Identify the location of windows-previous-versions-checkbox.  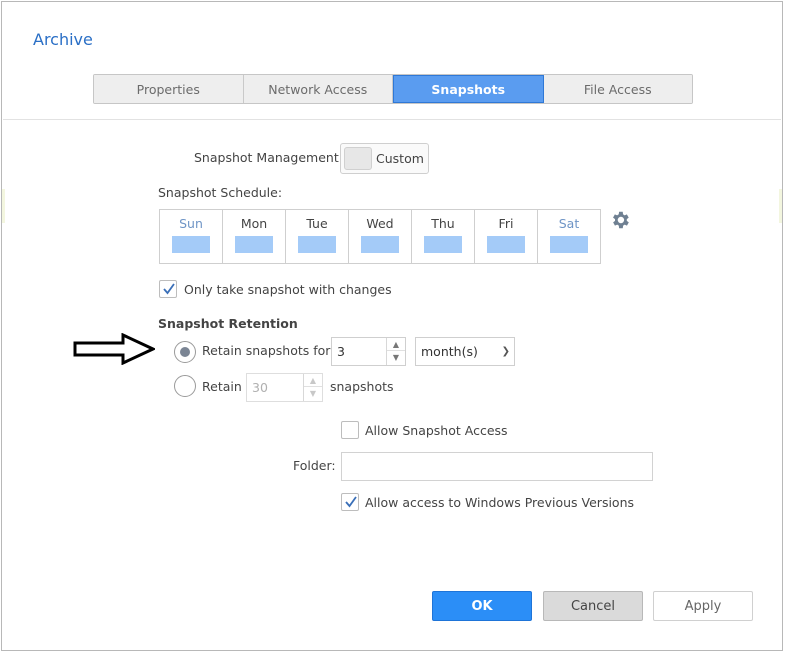
(350, 502).